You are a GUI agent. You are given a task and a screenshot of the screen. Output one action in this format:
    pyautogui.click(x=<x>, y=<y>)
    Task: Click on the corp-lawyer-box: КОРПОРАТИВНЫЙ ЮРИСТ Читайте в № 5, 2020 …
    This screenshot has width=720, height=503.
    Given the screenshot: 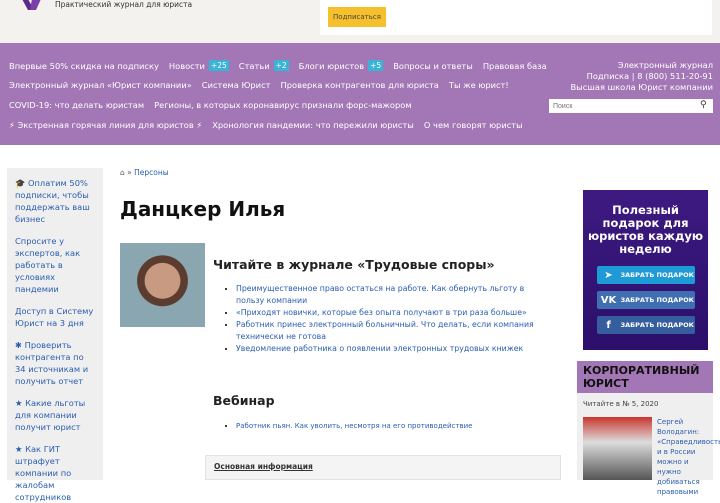 What is the action you would take?
    pyautogui.click(x=648, y=428)
    